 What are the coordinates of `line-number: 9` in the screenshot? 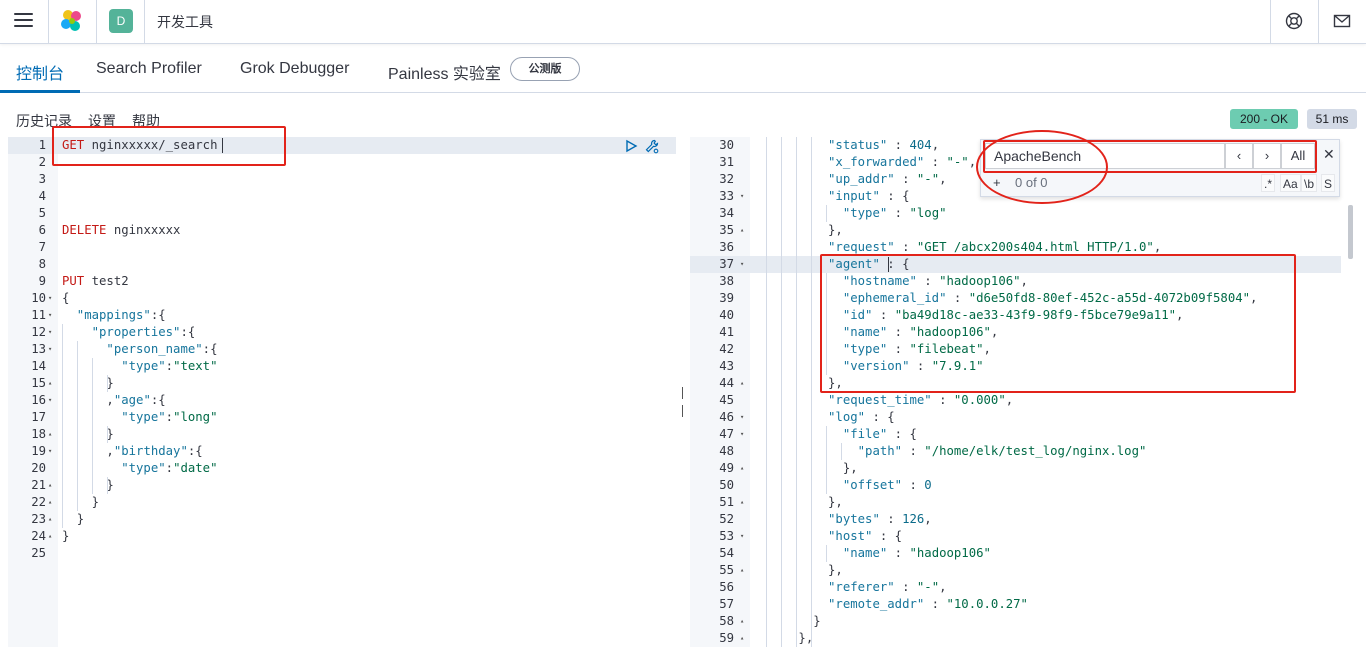 It's located at (42, 281).